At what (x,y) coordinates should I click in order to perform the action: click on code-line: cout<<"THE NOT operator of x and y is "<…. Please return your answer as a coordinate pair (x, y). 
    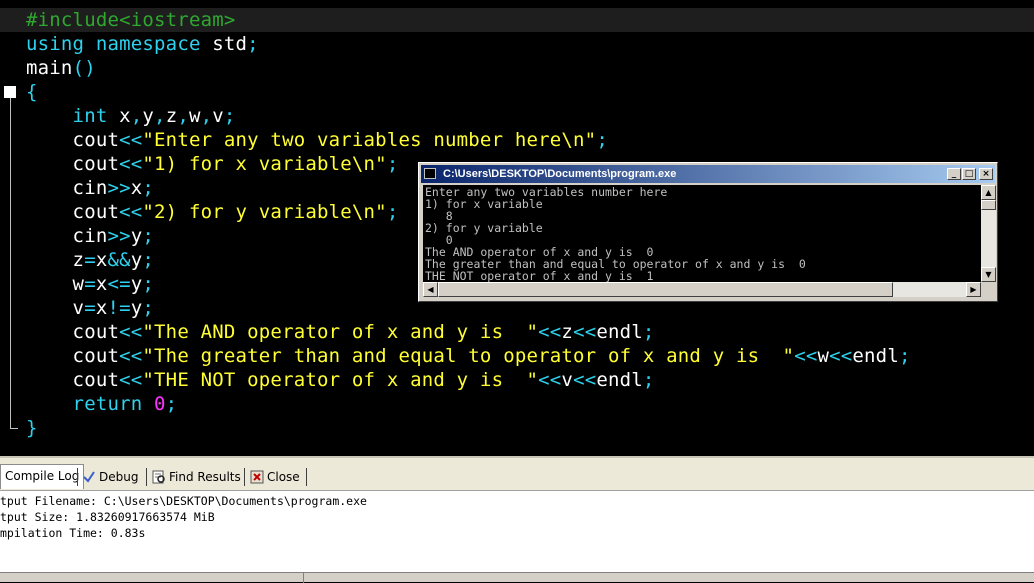
    Looking at the image, I should click on (340, 380).